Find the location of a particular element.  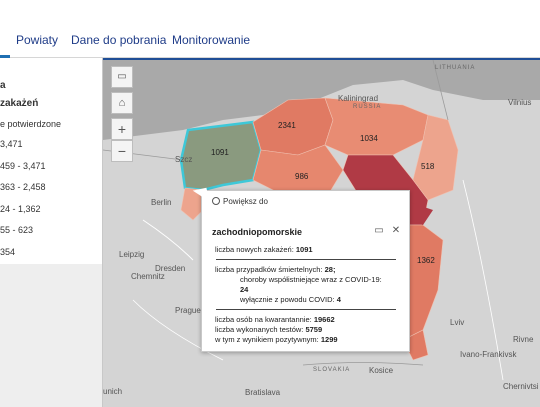

positive-value: 1299 is located at coordinates (329, 339).